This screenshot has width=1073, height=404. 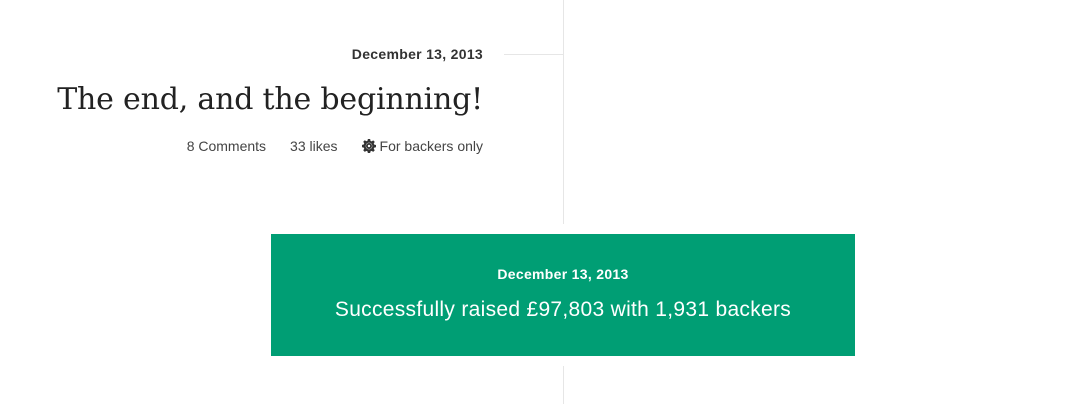 I want to click on backers-only-label: For backers only, so click(x=431, y=146).